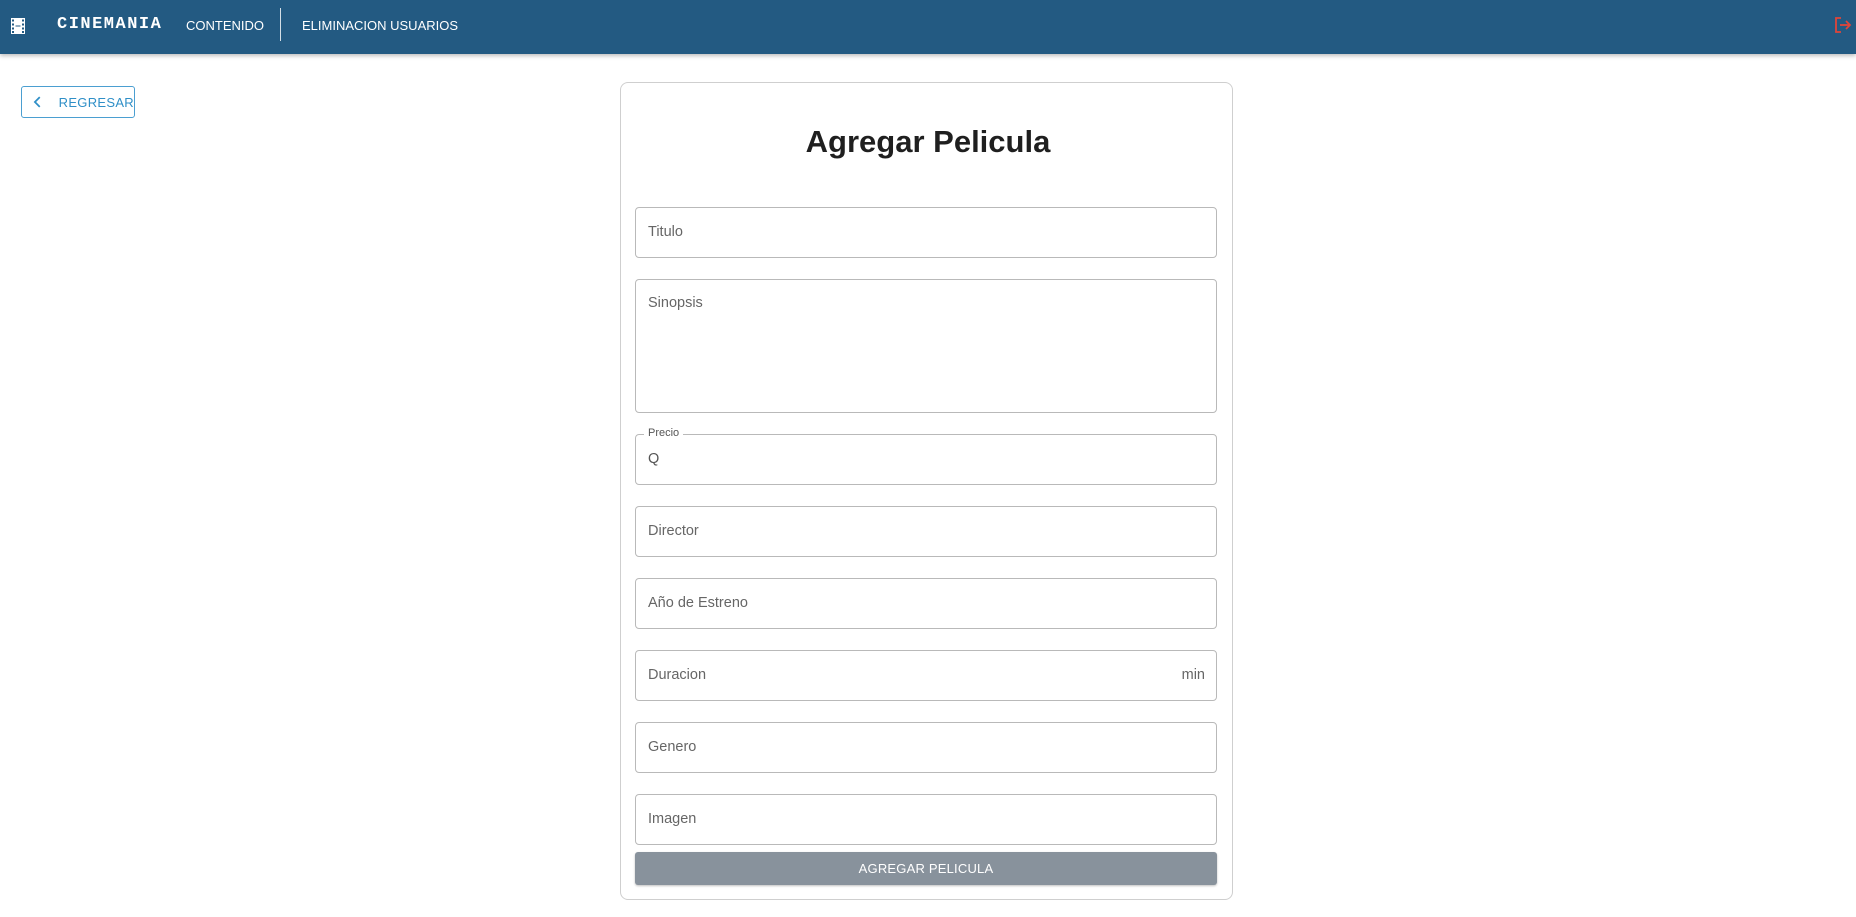 The width and height of the screenshot is (1856, 917). I want to click on nav-divider, so click(280, 24).